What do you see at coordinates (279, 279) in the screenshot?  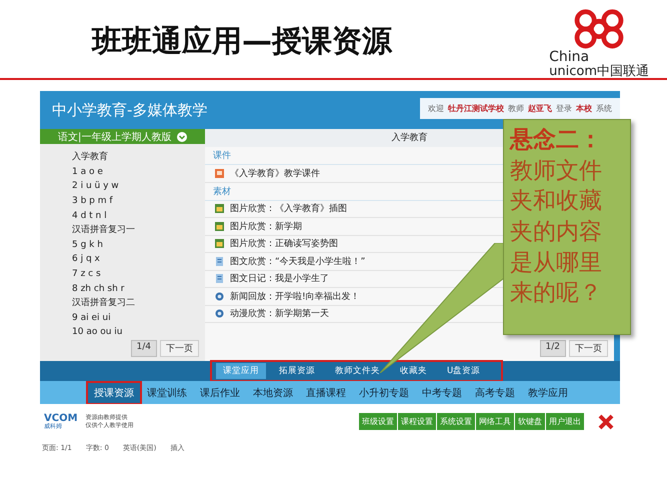 I see `resource-item: 图文日记：我是小学生了` at bounding box center [279, 279].